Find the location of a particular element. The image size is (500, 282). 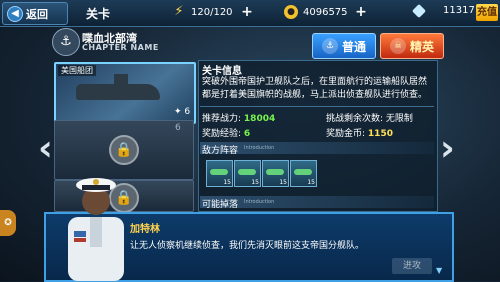

energy-value: 120/120 is located at coordinates (212, 12).